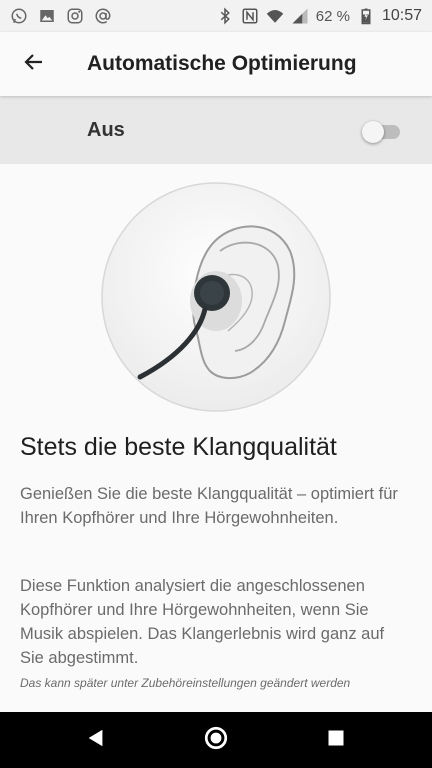 The width and height of the screenshot is (432, 768). I want to click on nav-back-button, so click(96, 740).